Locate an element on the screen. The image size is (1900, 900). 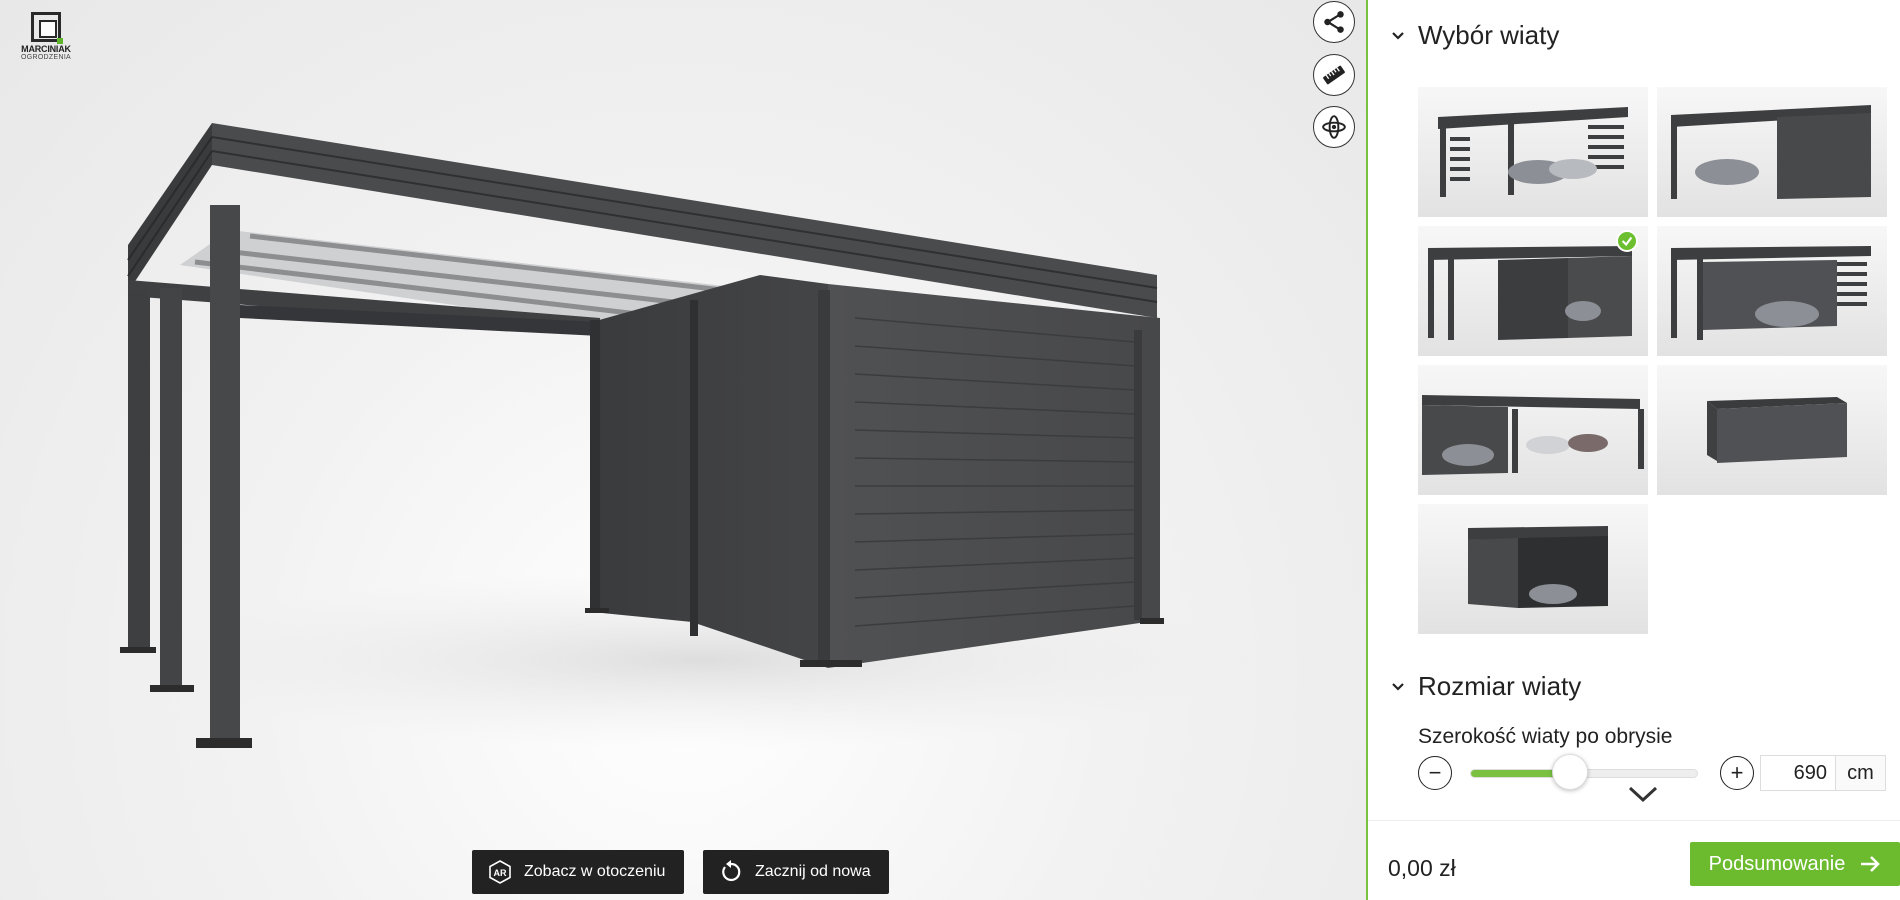
svg-text: AR is located at coordinates (500, 873).